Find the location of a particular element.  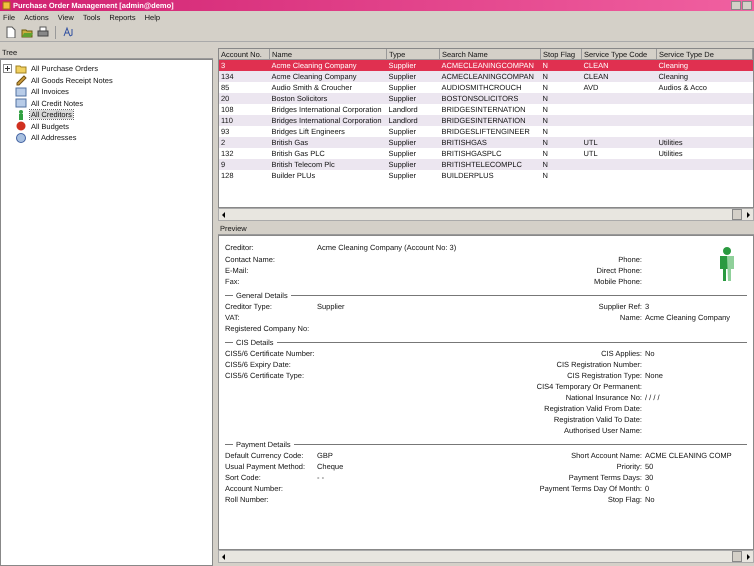

app-icon is located at coordinates (6, 5).